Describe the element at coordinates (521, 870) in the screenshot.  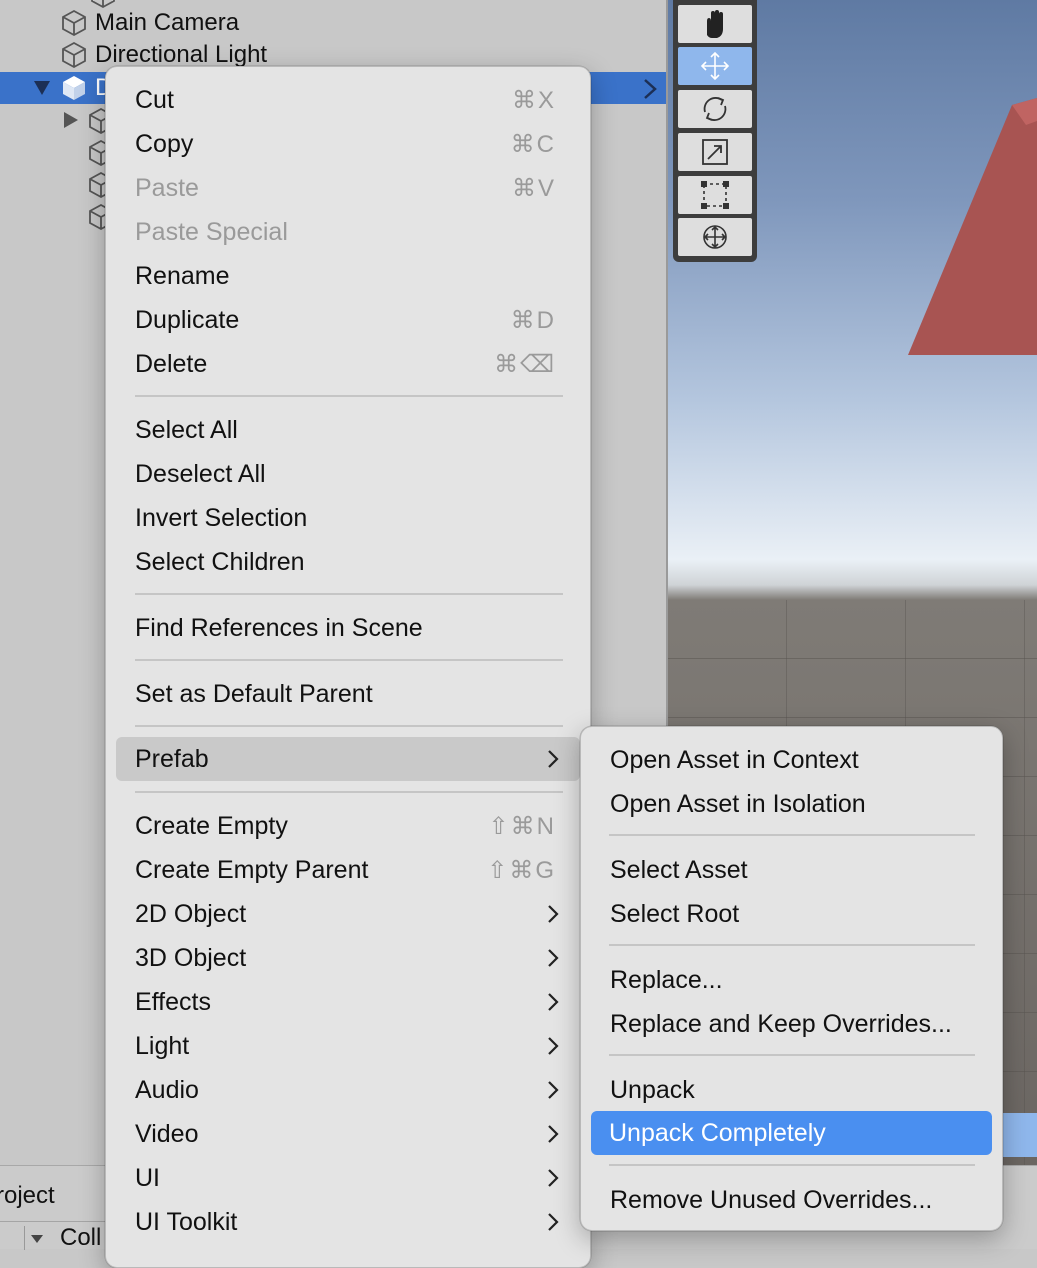
I see `menu-shortcut: ⇧⌘G` at that location.